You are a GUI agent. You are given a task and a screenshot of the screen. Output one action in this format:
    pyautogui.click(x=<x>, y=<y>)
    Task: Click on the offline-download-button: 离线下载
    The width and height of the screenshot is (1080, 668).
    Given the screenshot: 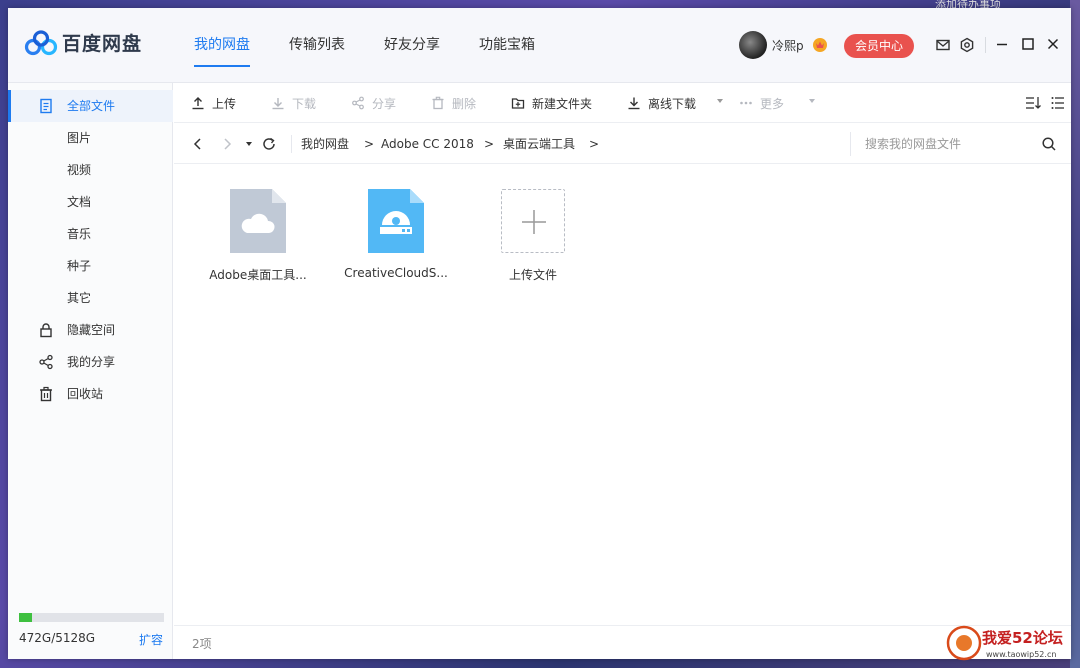 What is the action you would take?
    pyautogui.click(x=661, y=103)
    